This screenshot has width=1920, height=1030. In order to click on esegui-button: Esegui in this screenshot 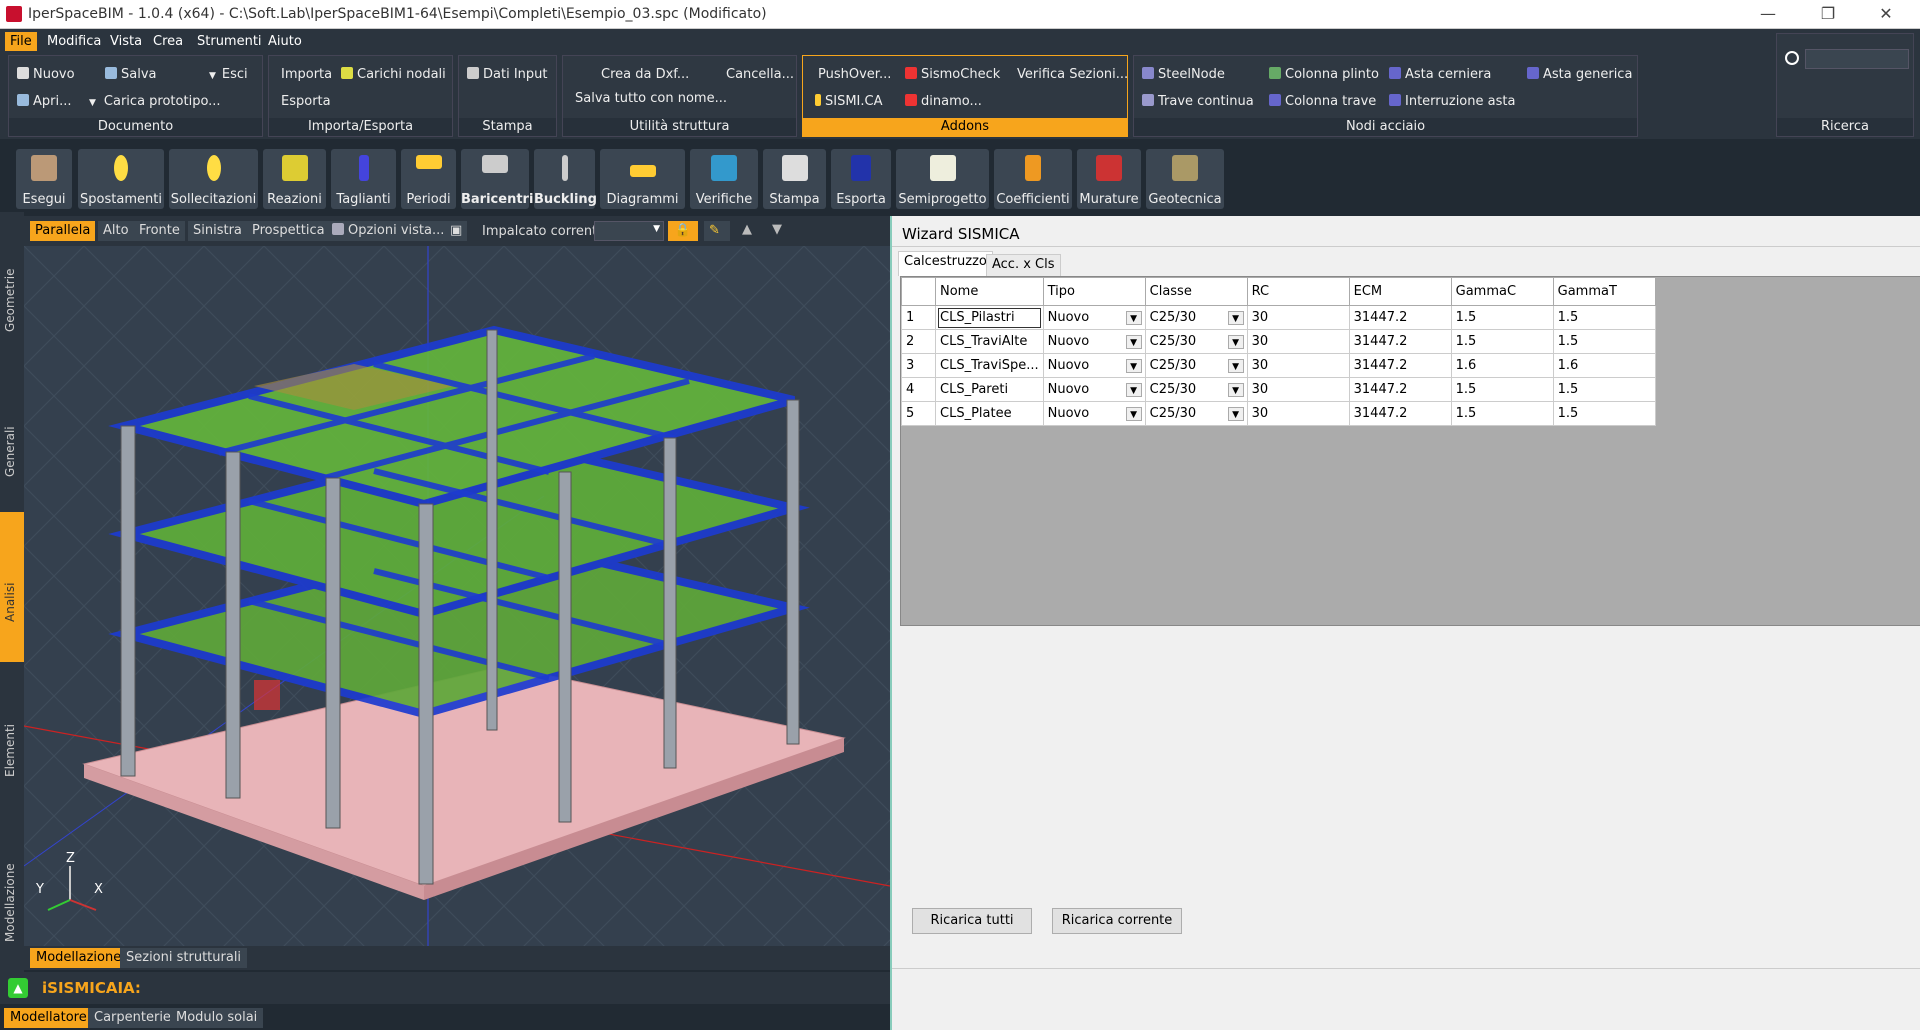, I will do `click(44, 179)`.